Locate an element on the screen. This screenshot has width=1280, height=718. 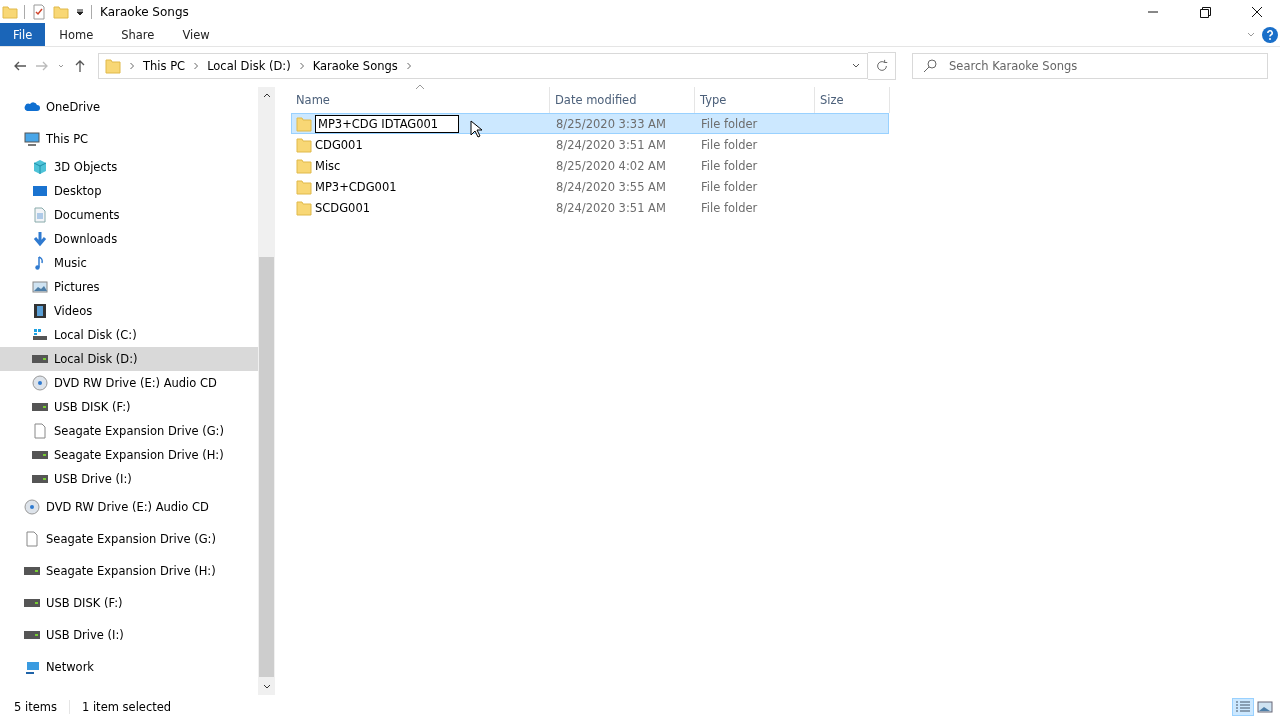
file-row: Misc 8/25/2020 4:02 AM File folder is located at coordinates (590, 165).